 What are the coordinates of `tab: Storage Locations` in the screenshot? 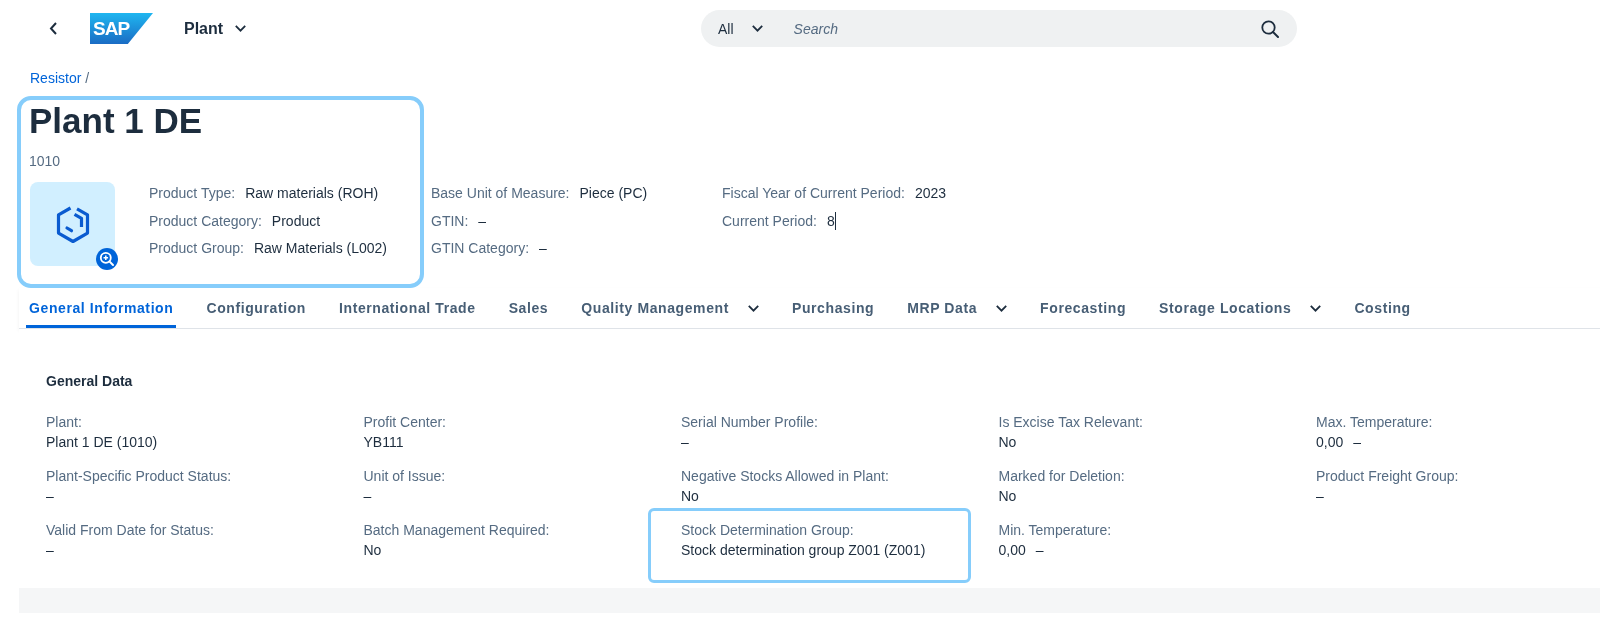 It's located at (1240, 308).